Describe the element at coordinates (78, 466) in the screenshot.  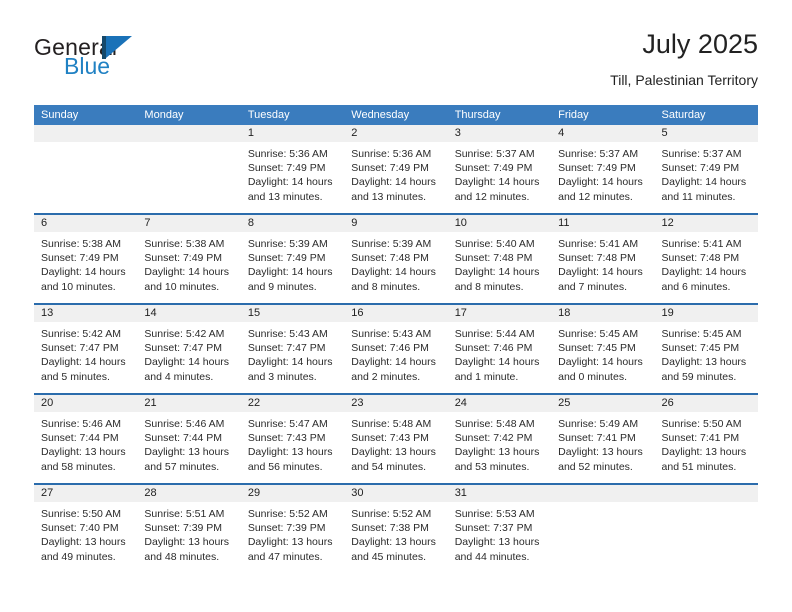
I see `daylight-text-line2: and 58 minutes.` at that location.